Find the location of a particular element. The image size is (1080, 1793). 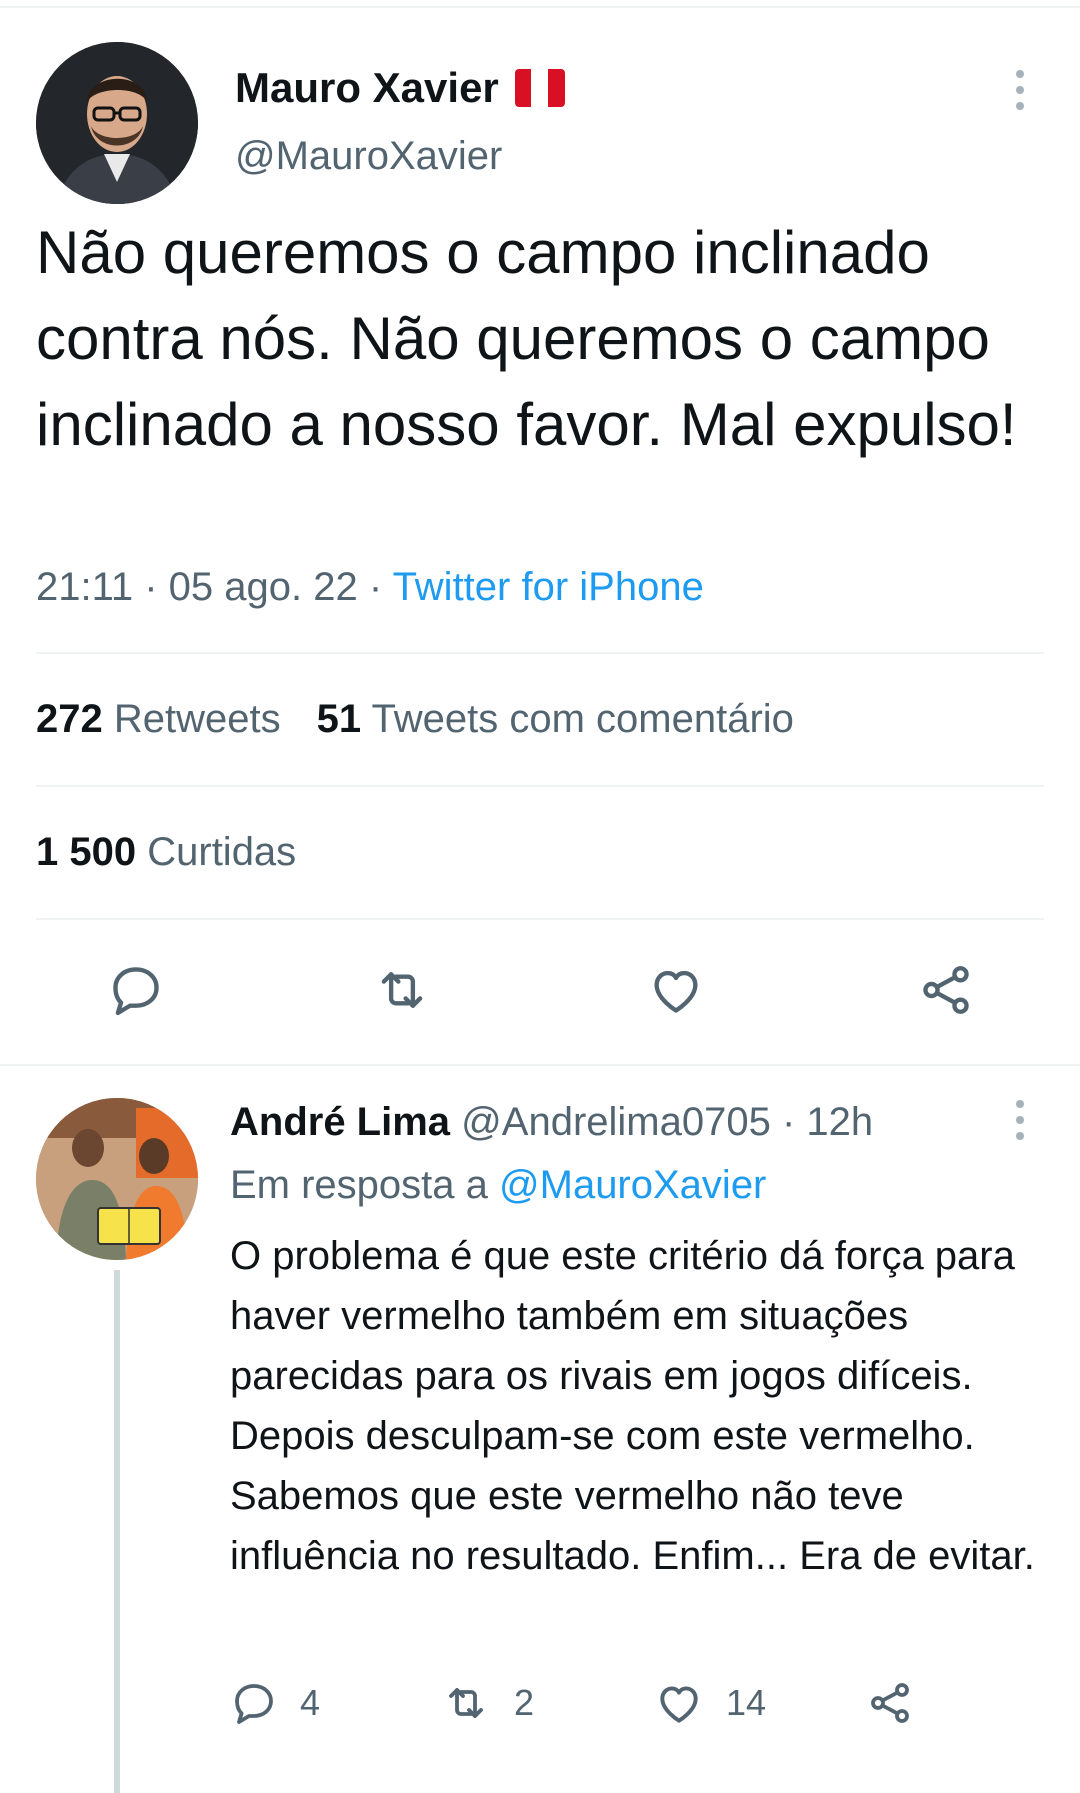

tweet-action-bar is located at coordinates (540, 992).